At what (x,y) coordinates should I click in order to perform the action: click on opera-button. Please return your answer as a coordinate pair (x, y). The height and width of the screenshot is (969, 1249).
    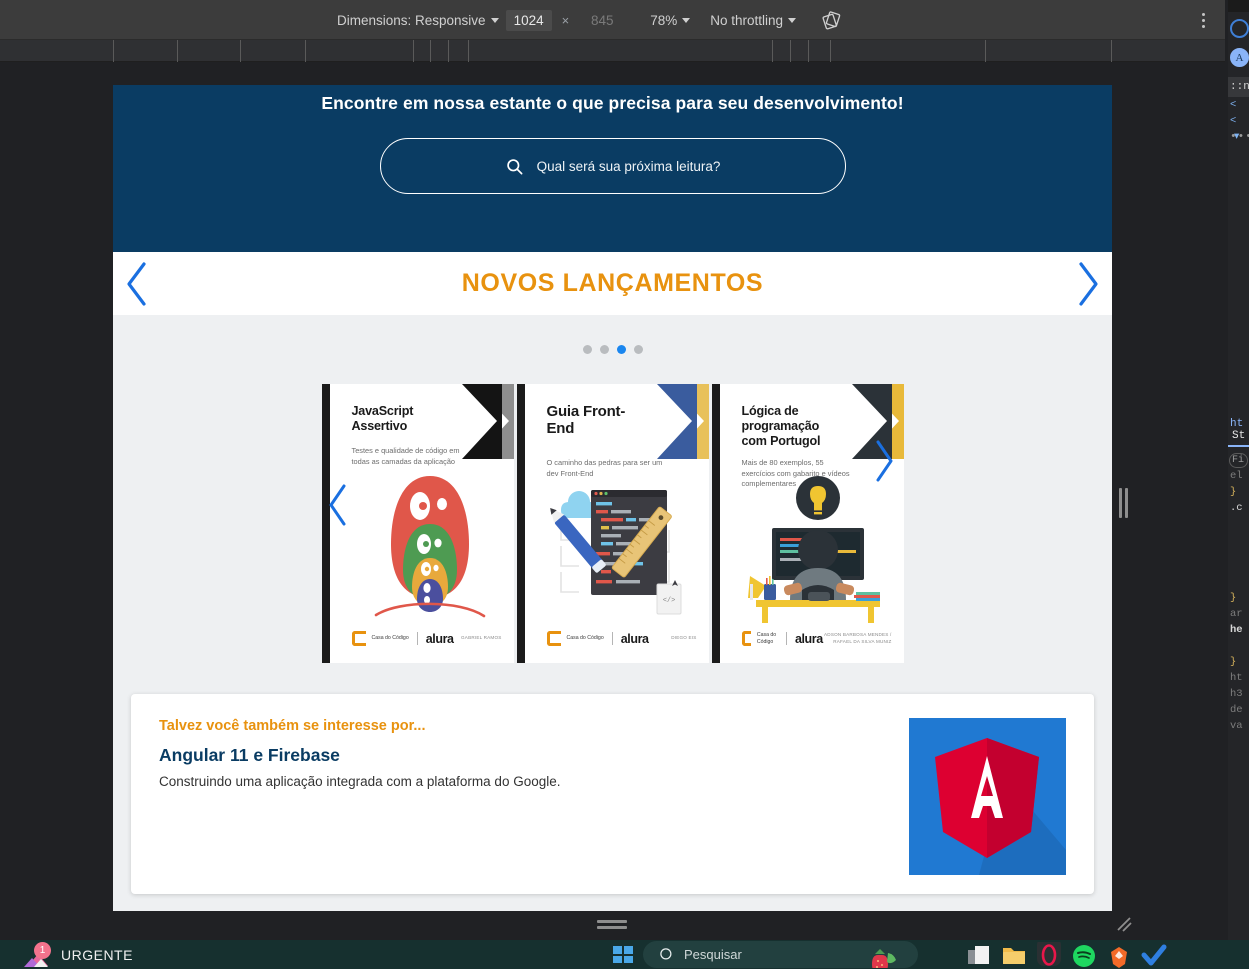
    Looking at the image, I should click on (1048, 954).